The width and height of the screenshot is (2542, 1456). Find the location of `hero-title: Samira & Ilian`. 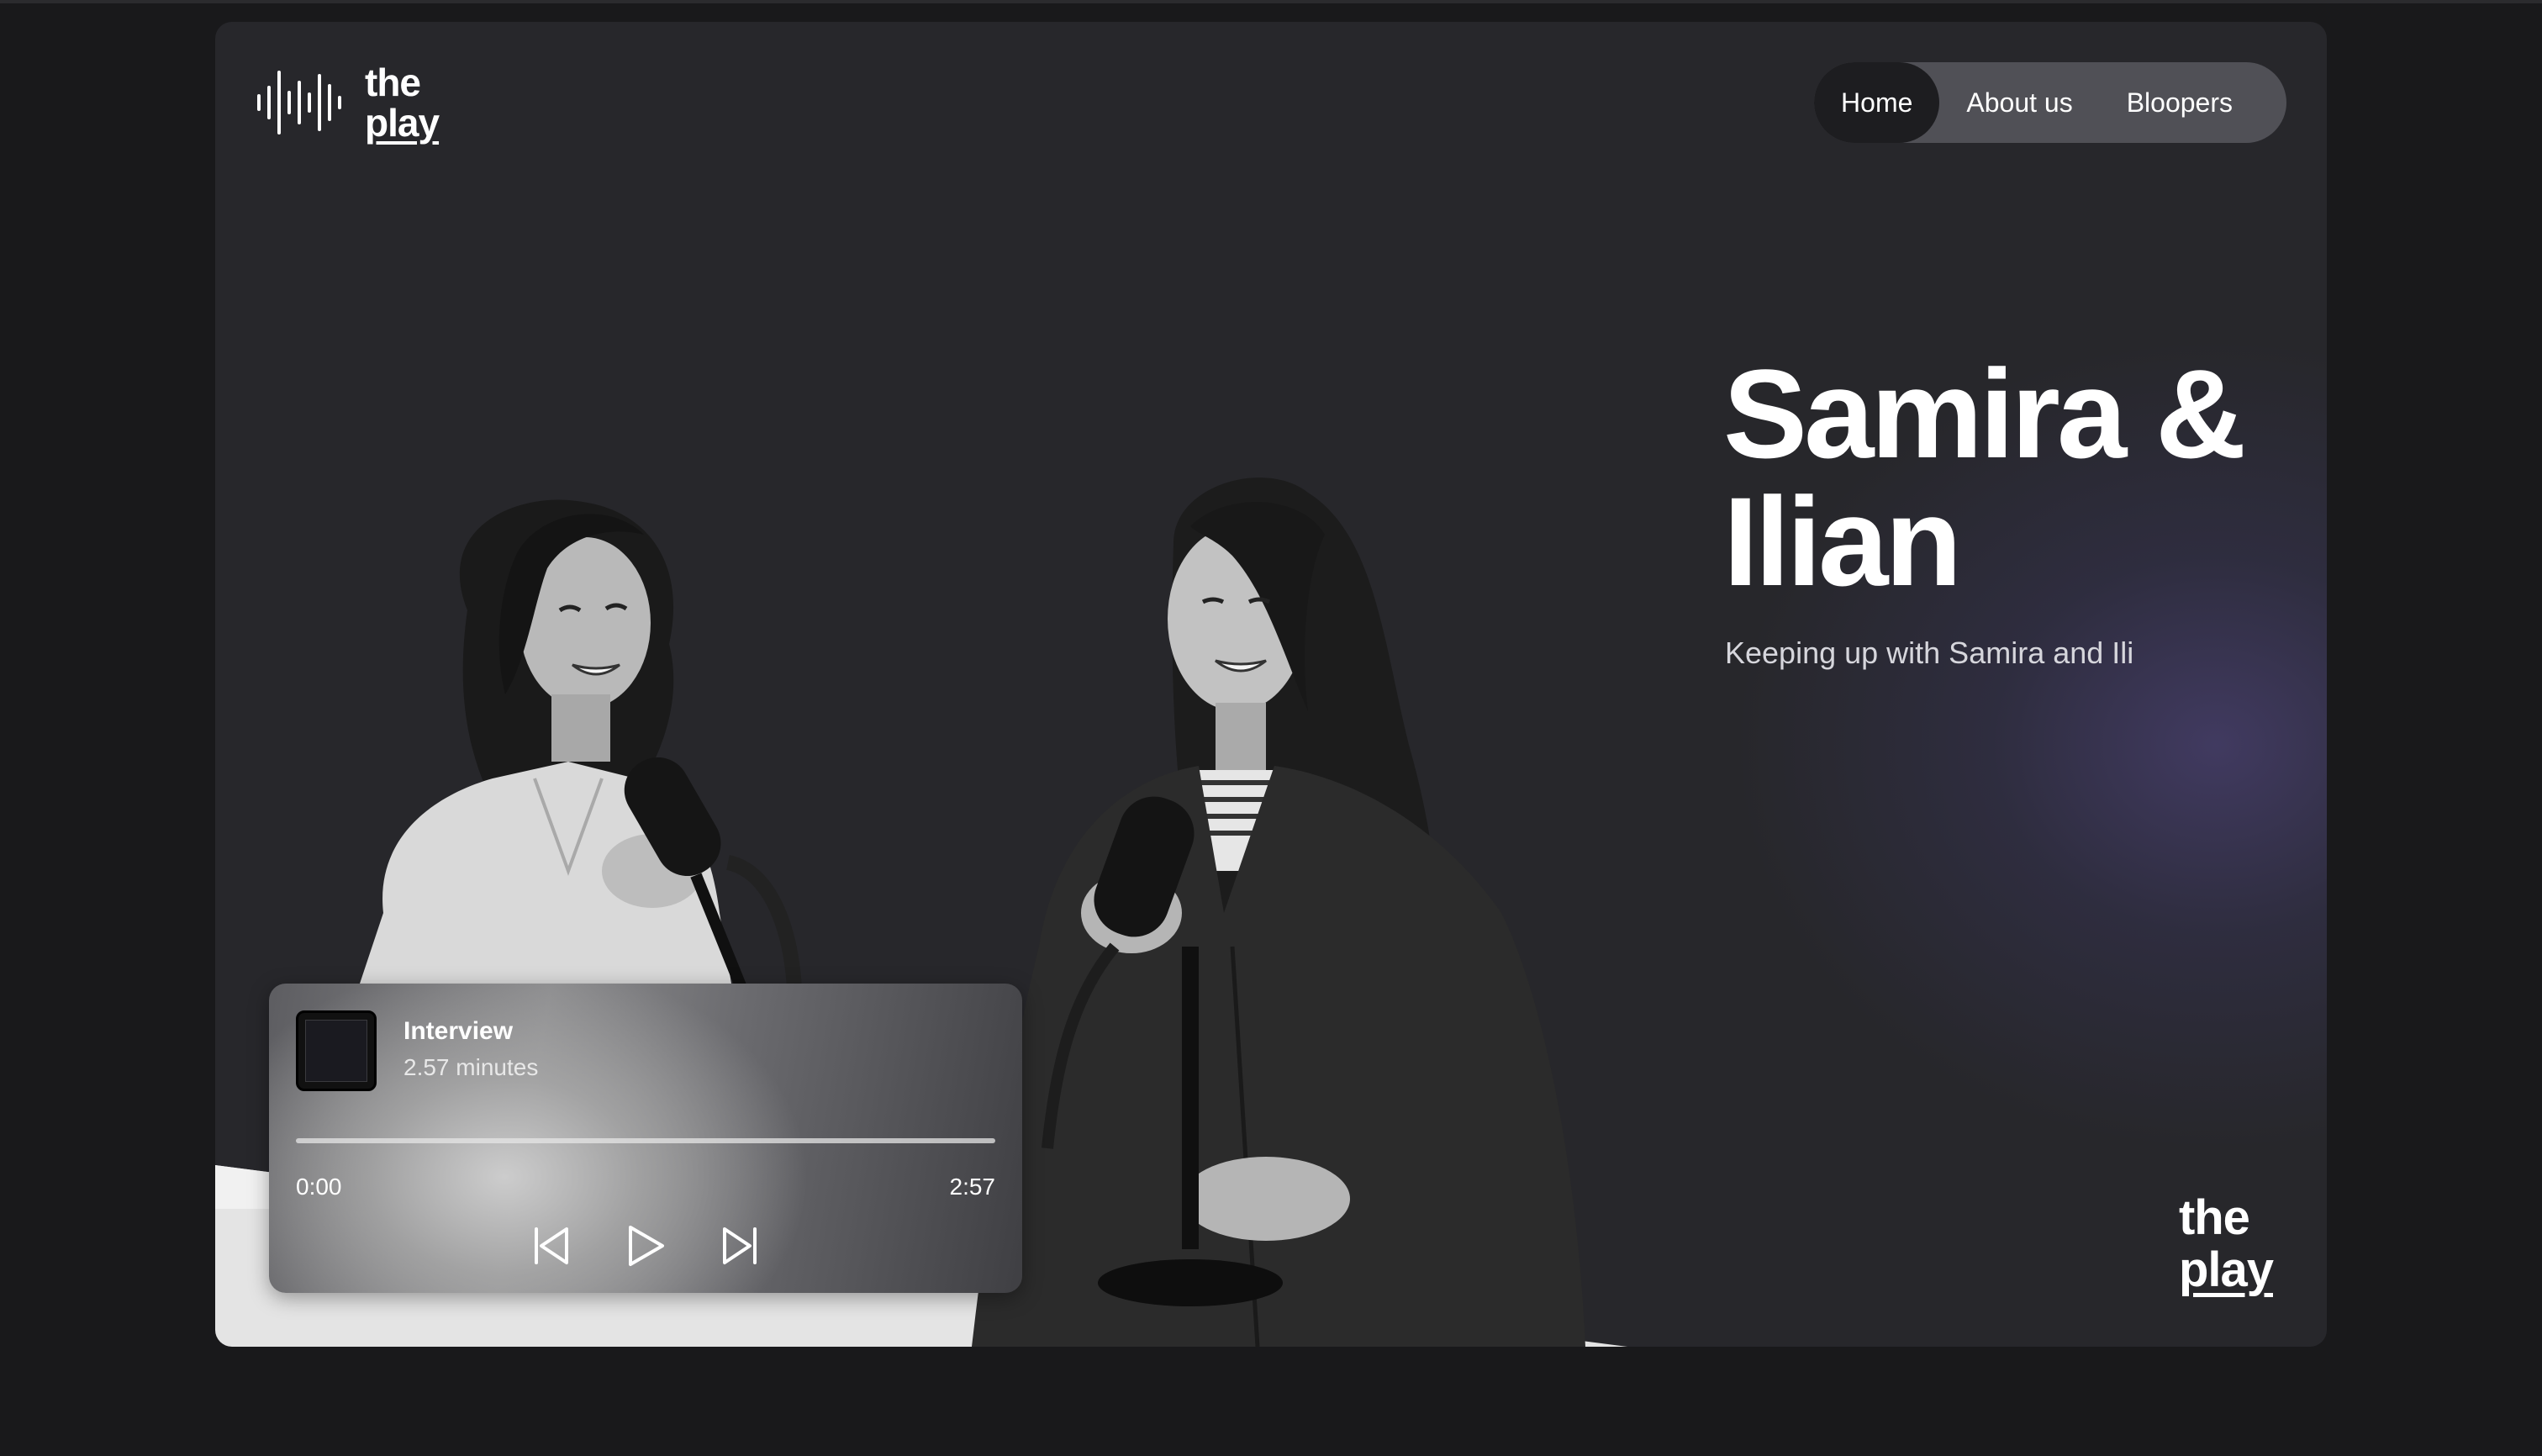

hero-title: Samira & Ilian is located at coordinates (1984, 477).